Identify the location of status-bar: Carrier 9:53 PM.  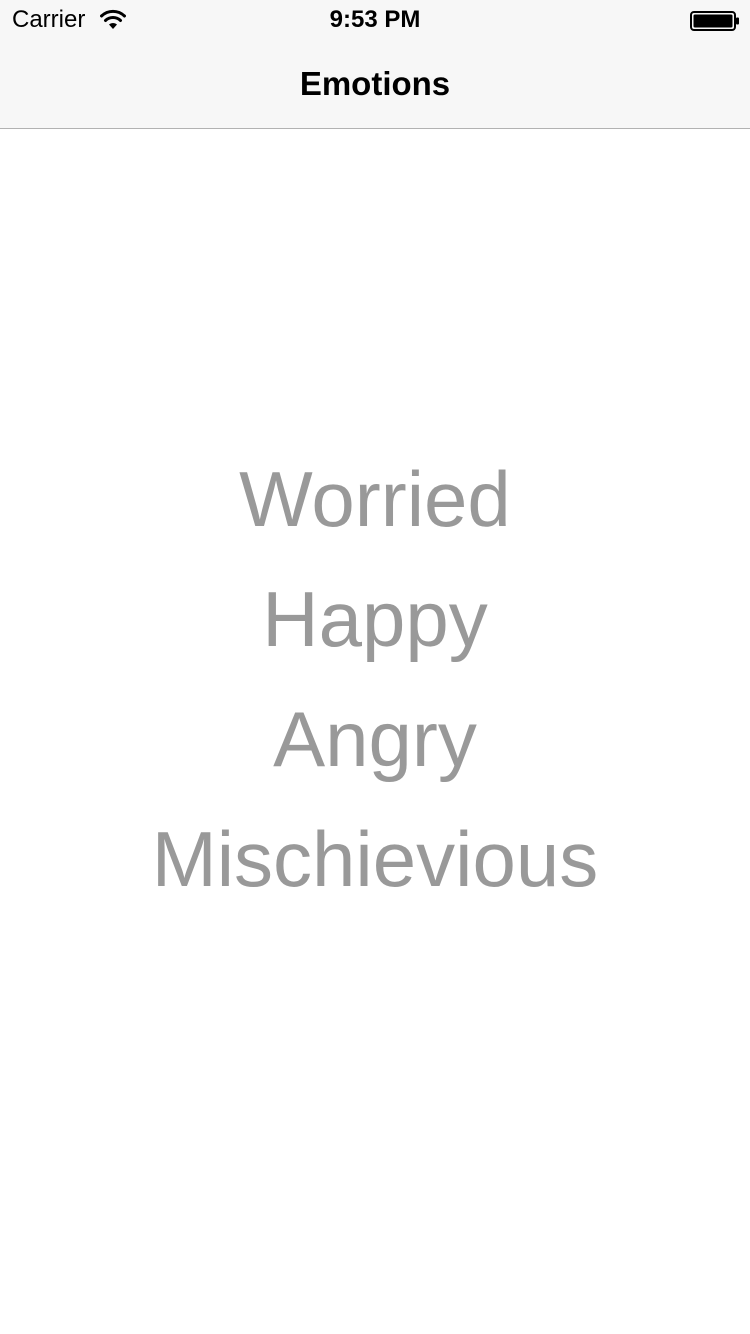
(375, 20).